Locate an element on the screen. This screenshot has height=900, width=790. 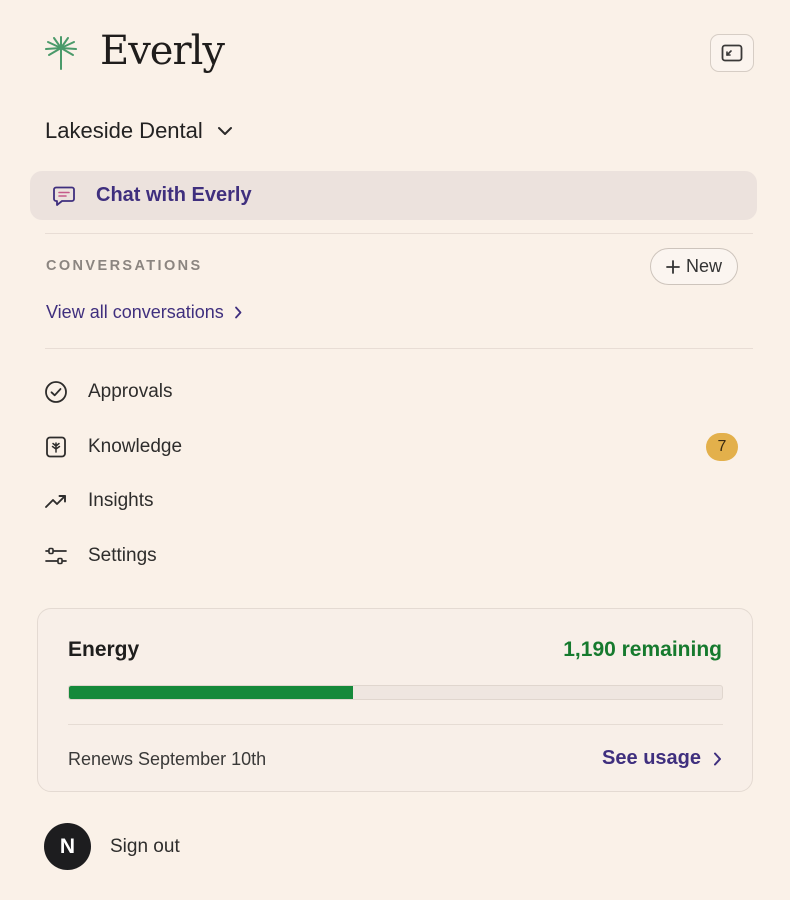
chat-bubble-icon is located at coordinates (64, 196).